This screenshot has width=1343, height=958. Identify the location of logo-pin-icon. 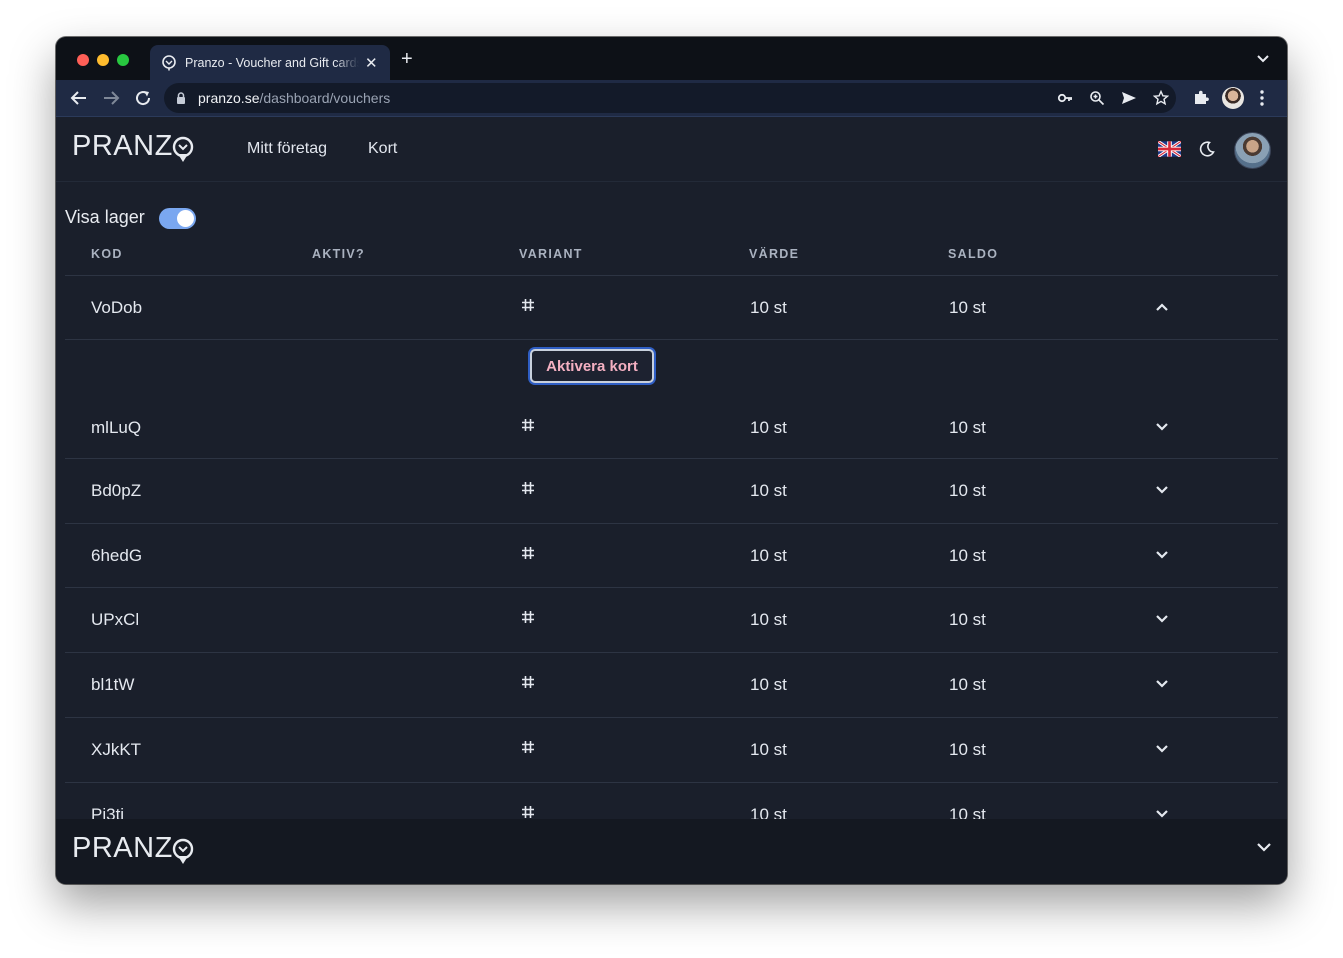
(183, 149).